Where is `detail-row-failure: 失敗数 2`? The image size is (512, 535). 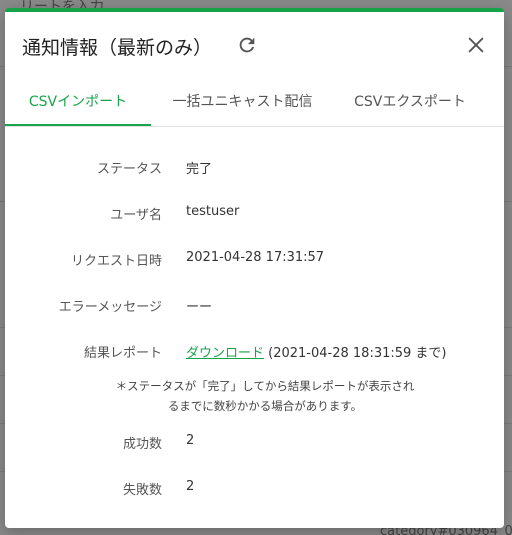 detail-row-failure: 失敗数 2 is located at coordinates (254, 489).